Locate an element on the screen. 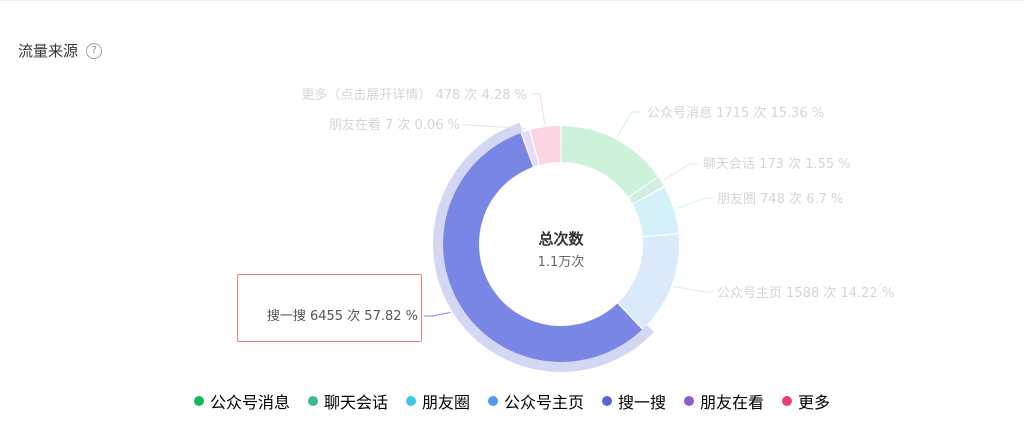 This screenshot has height=448, width=1024. leader-line-朋友圈 is located at coordinates (694, 203).